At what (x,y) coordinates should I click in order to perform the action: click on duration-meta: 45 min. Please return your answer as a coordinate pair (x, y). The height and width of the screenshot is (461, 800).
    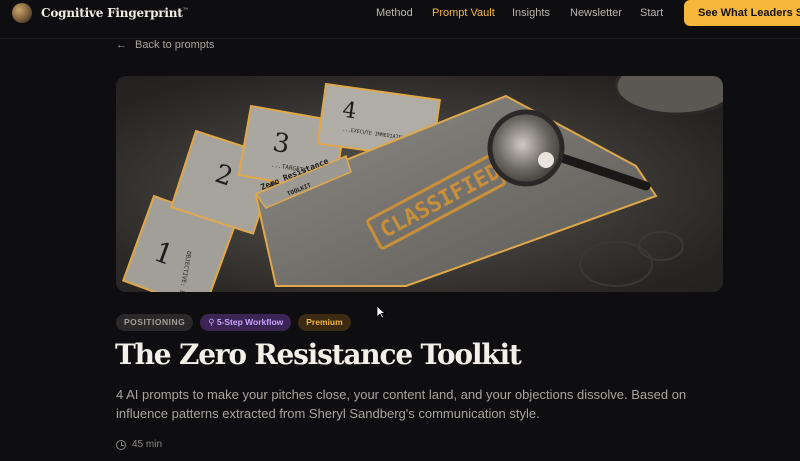
    Looking at the image, I should click on (139, 444).